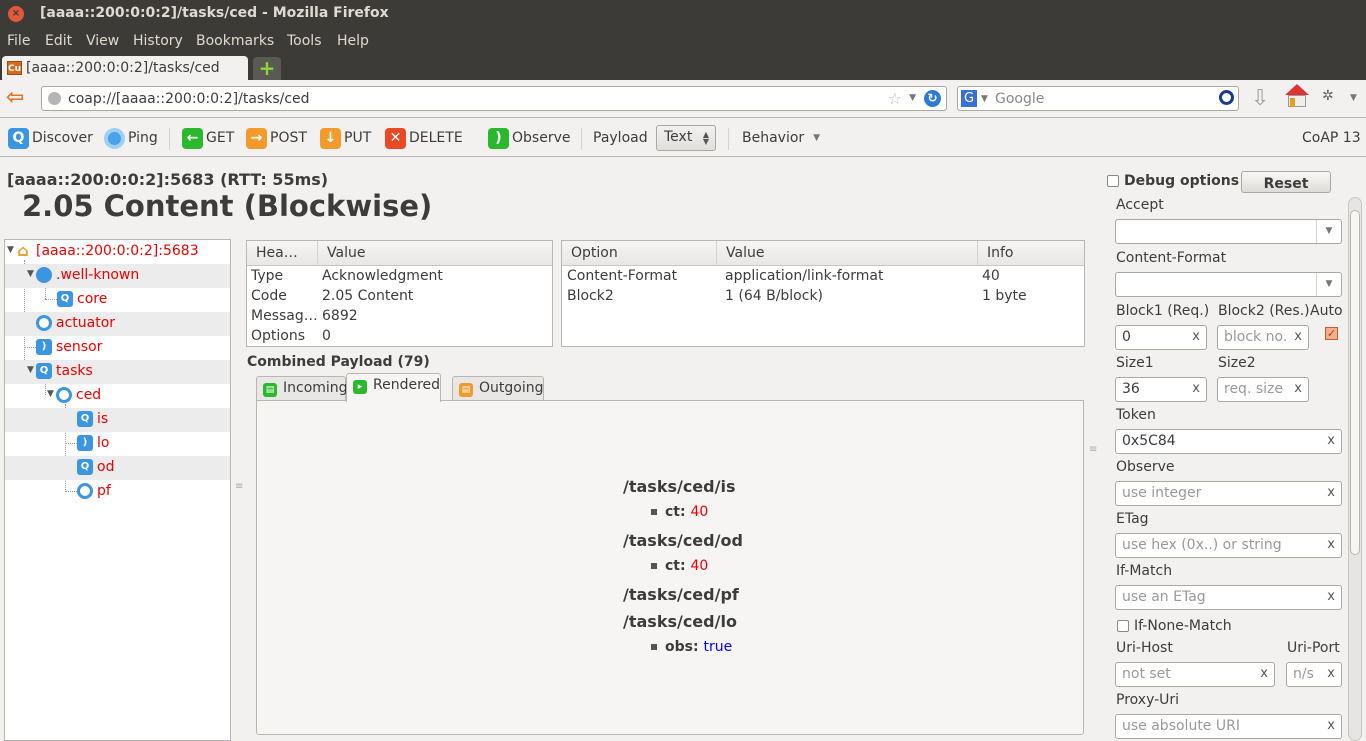 The width and height of the screenshot is (1366, 741). Describe the element at coordinates (117, 420) in the screenshot. I see `tree-item-is: Q is` at that location.